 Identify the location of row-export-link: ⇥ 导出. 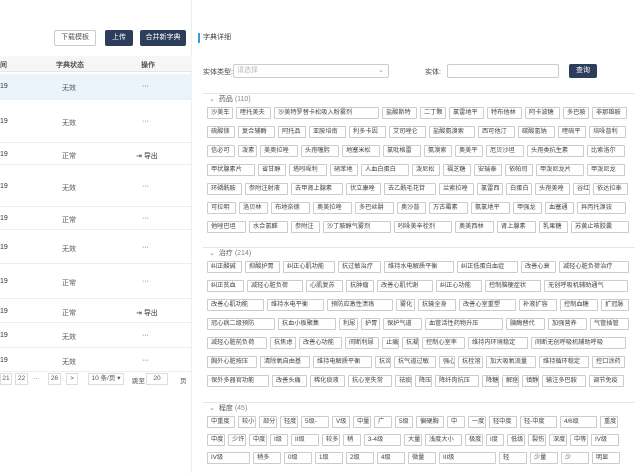
(147, 156).